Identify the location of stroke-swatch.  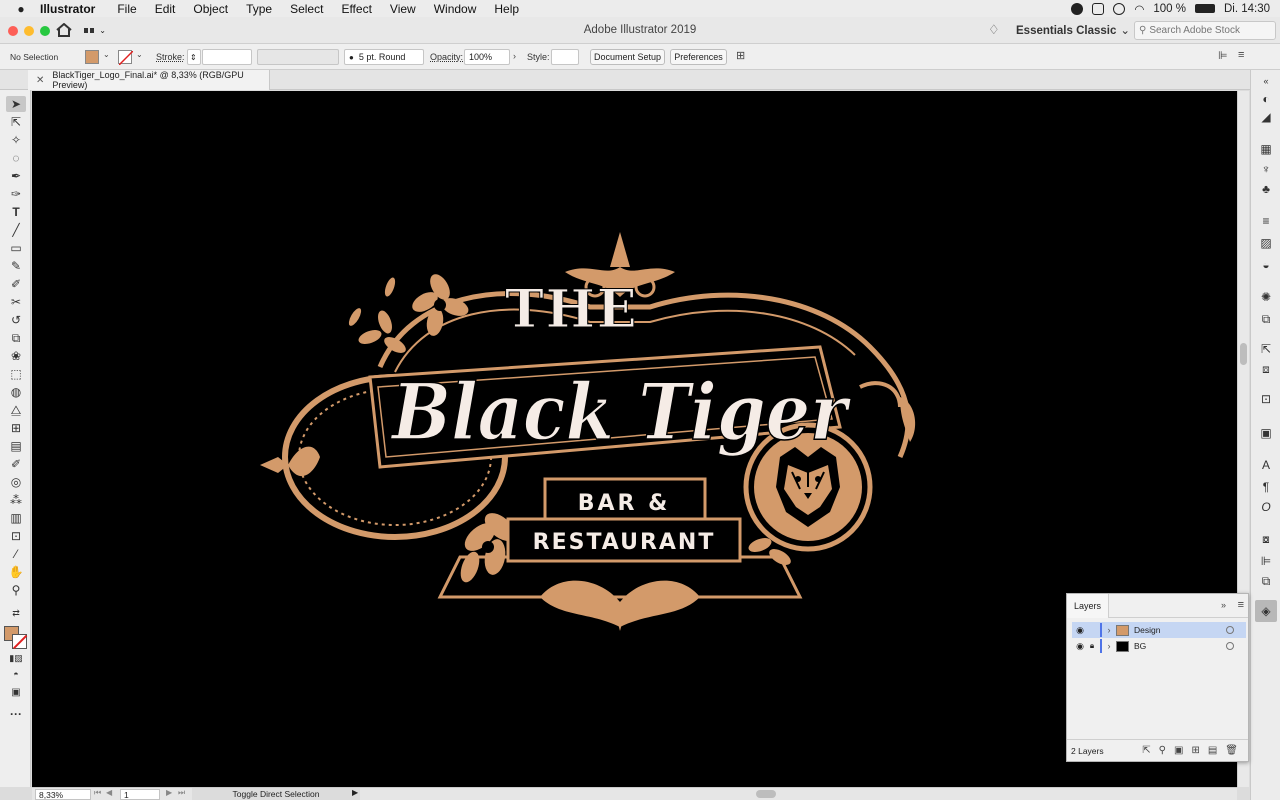
(125, 57).